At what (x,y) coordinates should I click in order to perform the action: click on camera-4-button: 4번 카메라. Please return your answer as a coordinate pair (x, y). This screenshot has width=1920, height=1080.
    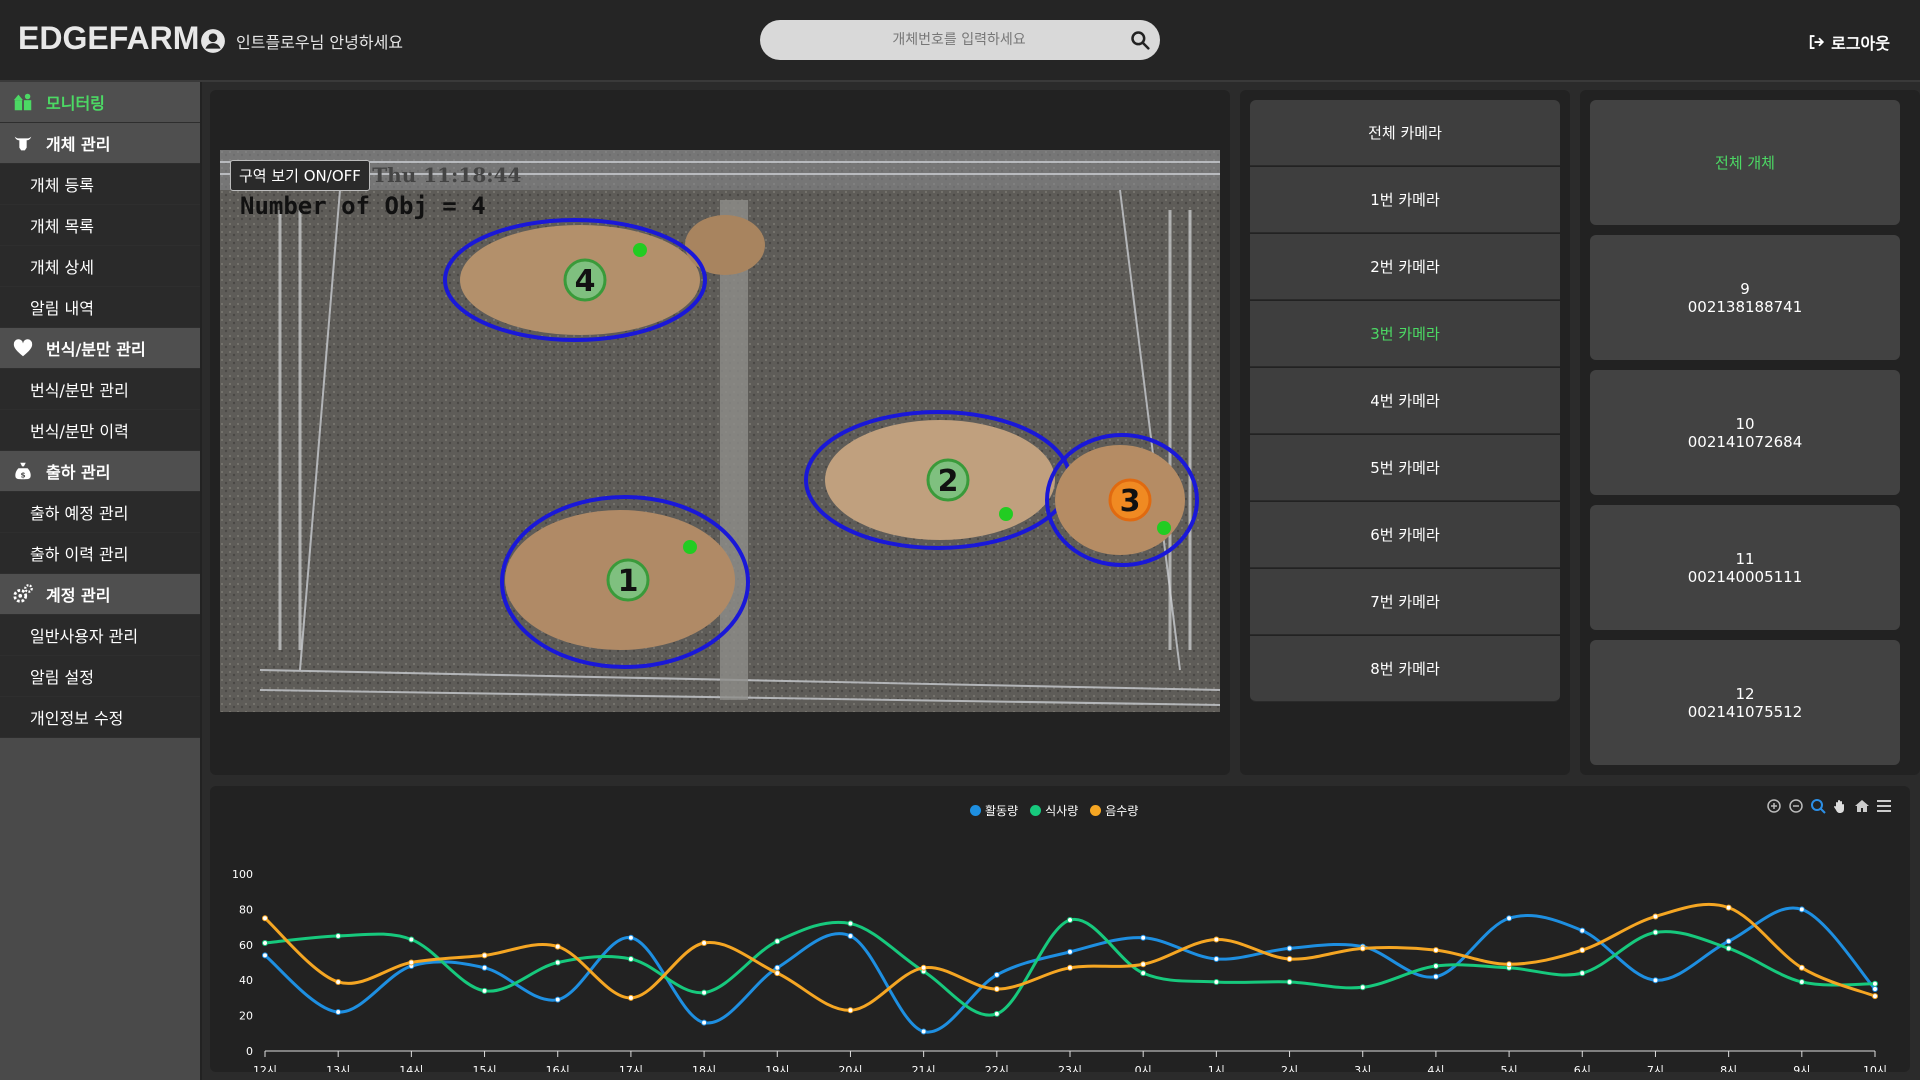
    Looking at the image, I should click on (1405, 401).